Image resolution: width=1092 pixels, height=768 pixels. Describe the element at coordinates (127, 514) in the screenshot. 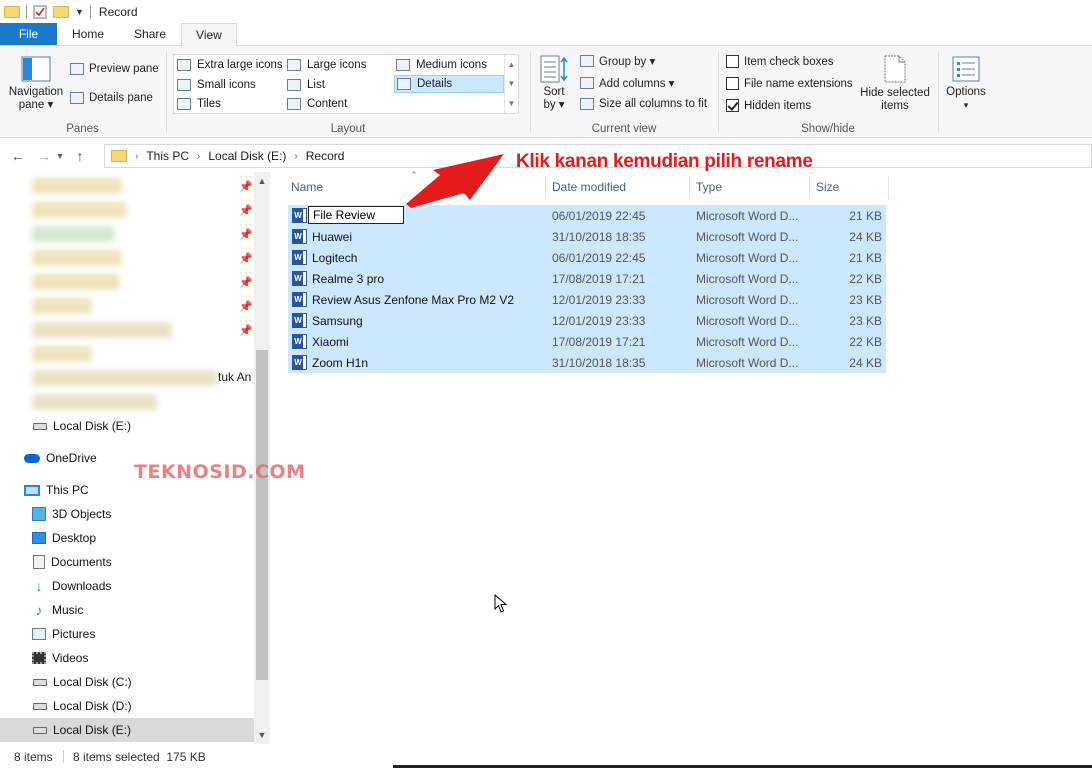

I see `nav-item-3d-objects: 3D Objects` at that location.